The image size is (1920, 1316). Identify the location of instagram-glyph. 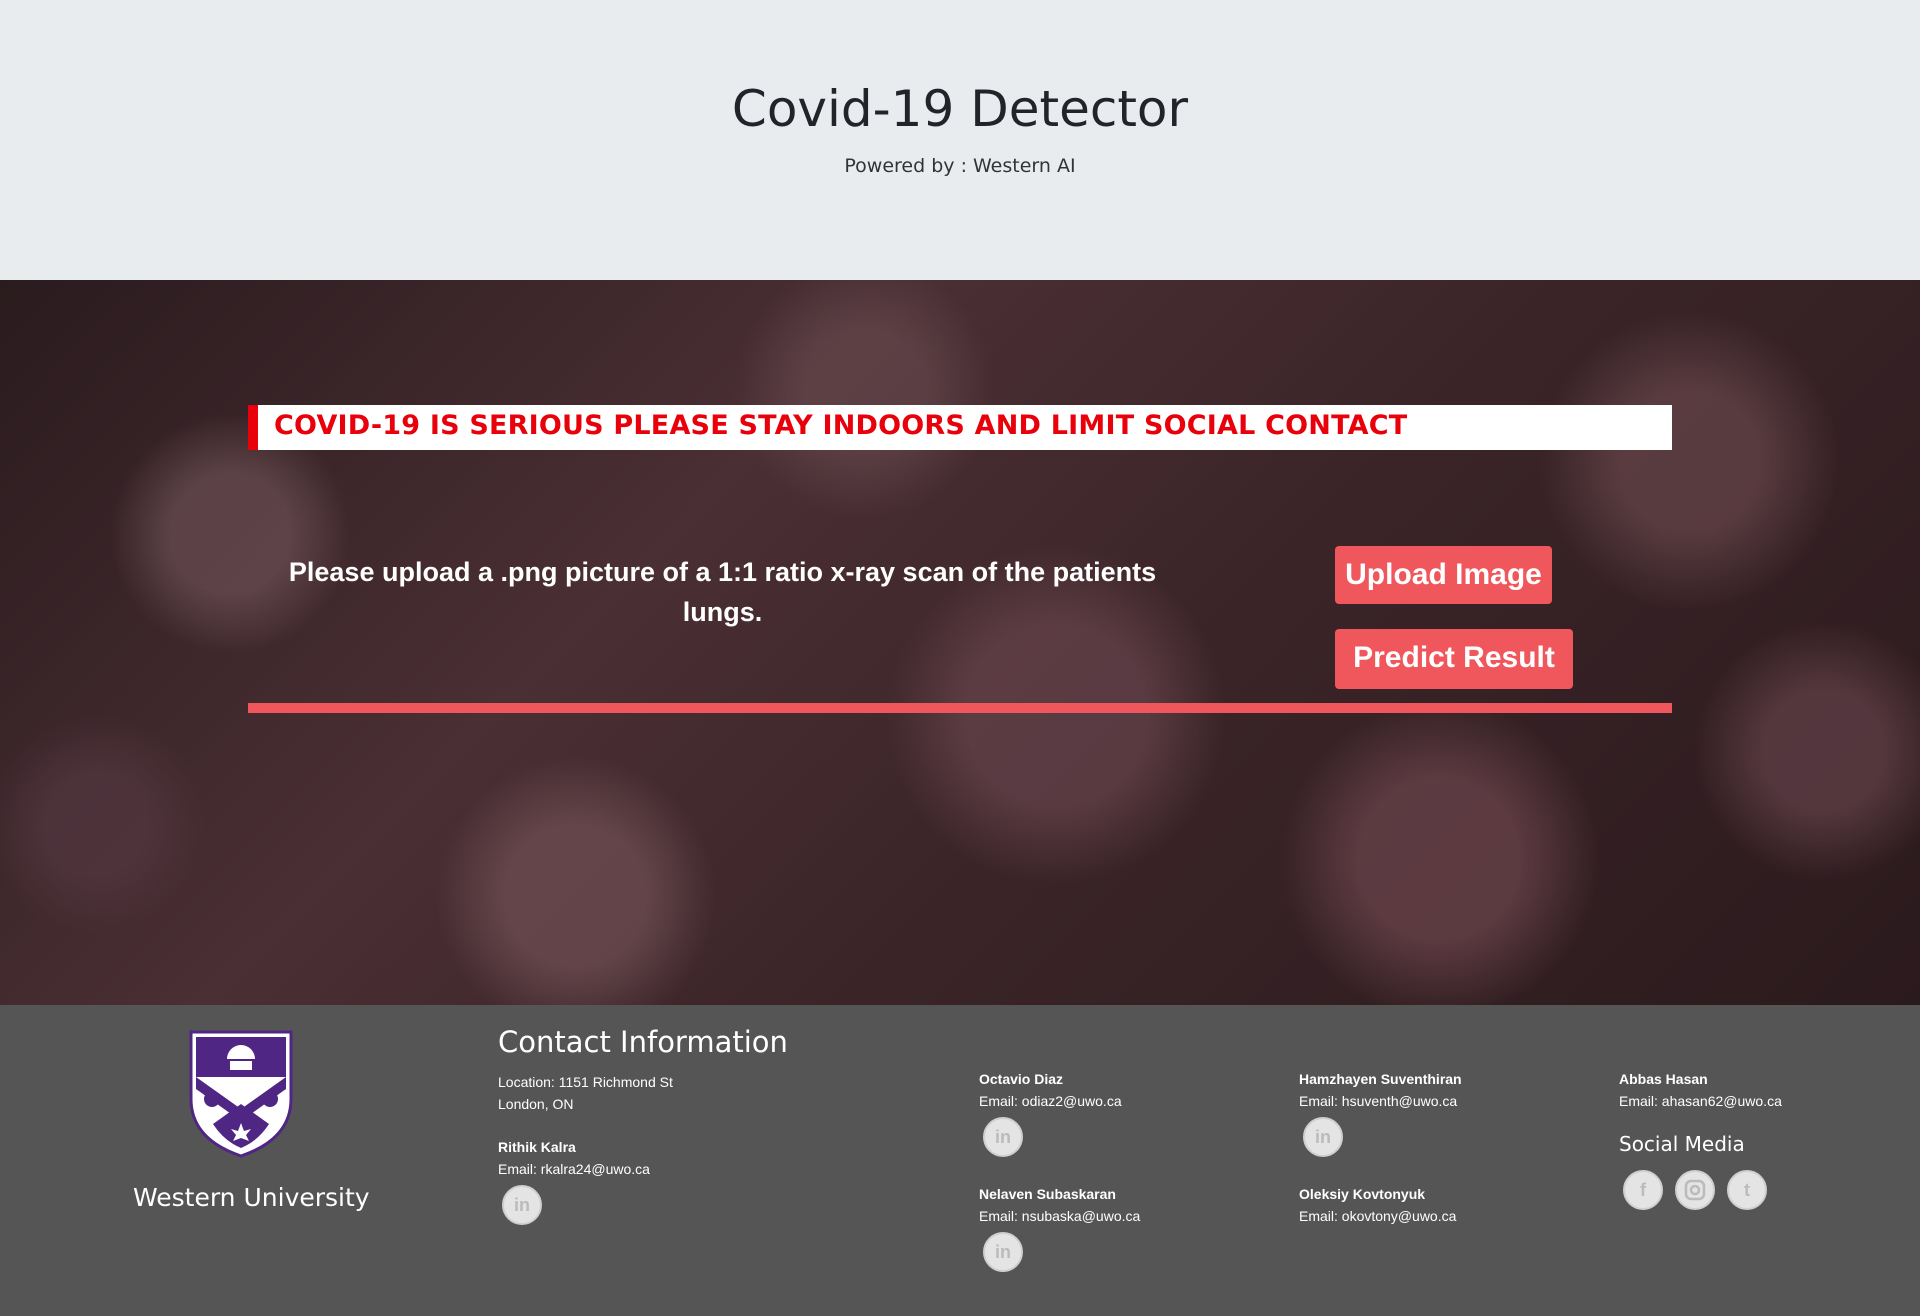
(1695, 1190).